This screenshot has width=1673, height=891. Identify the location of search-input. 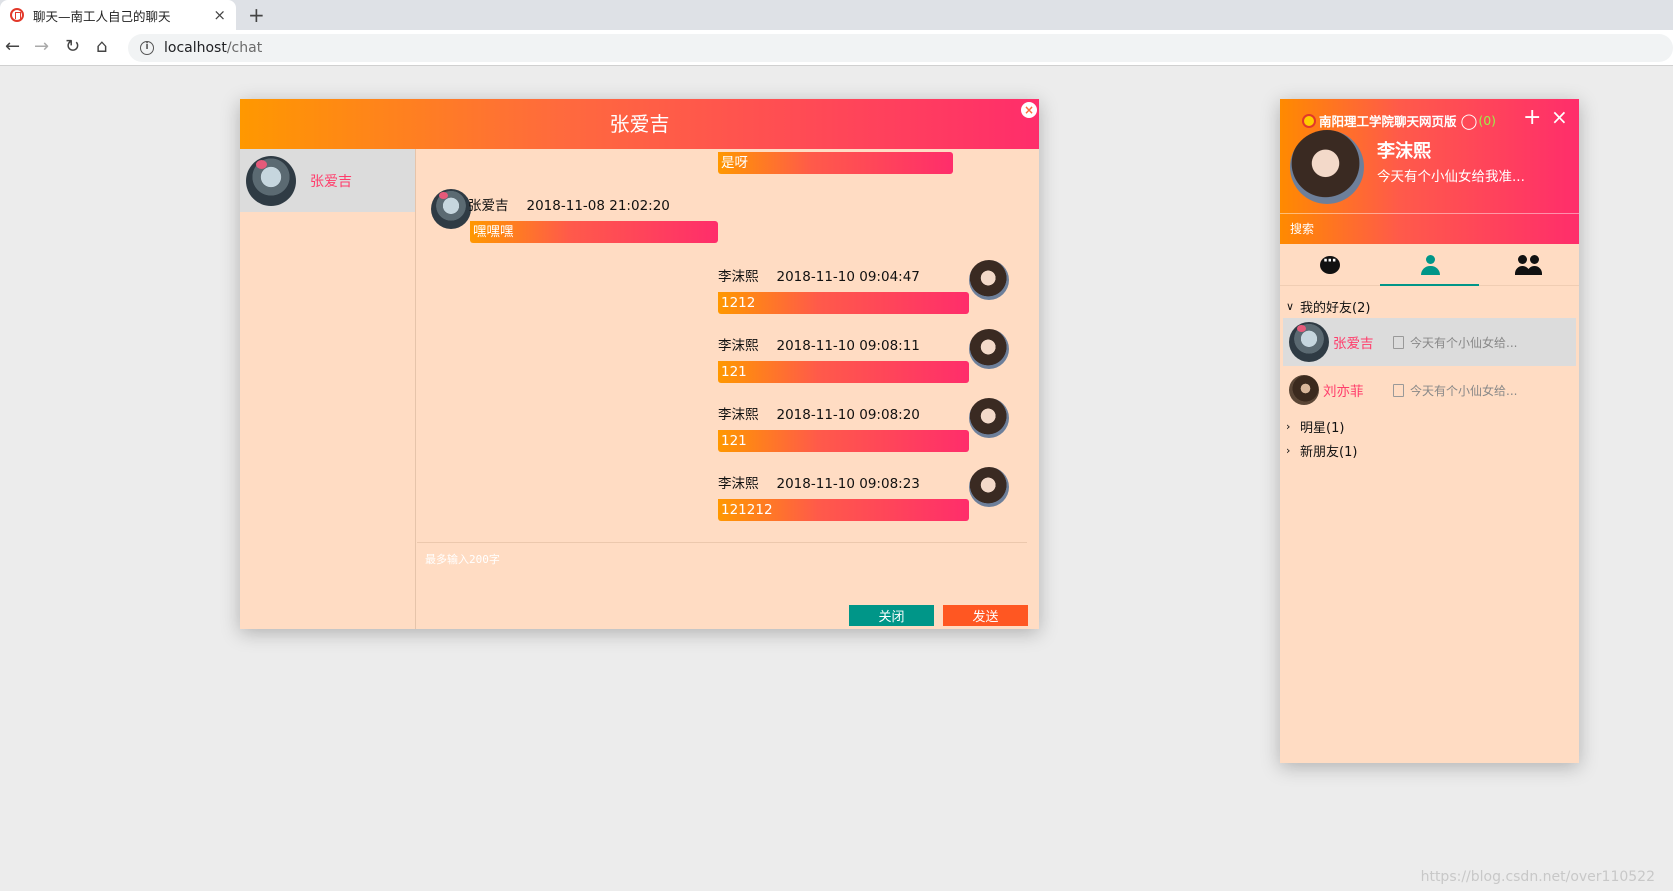
(1429, 228).